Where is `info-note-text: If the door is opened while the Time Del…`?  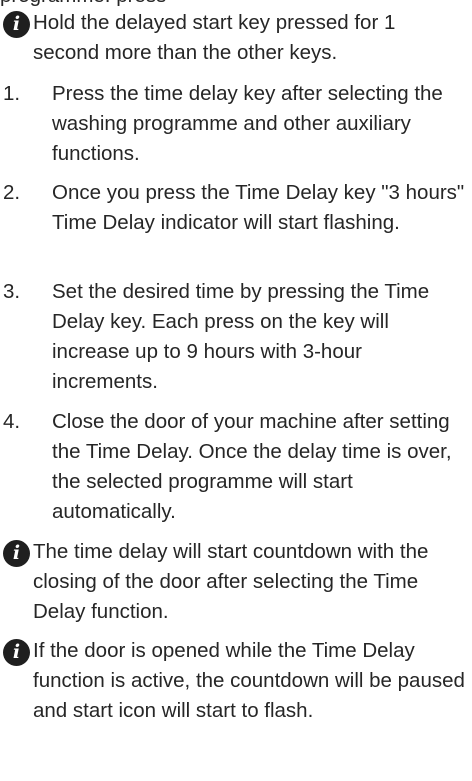 info-note-text: If the door is opened while the Time Del… is located at coordinates (249, 680).